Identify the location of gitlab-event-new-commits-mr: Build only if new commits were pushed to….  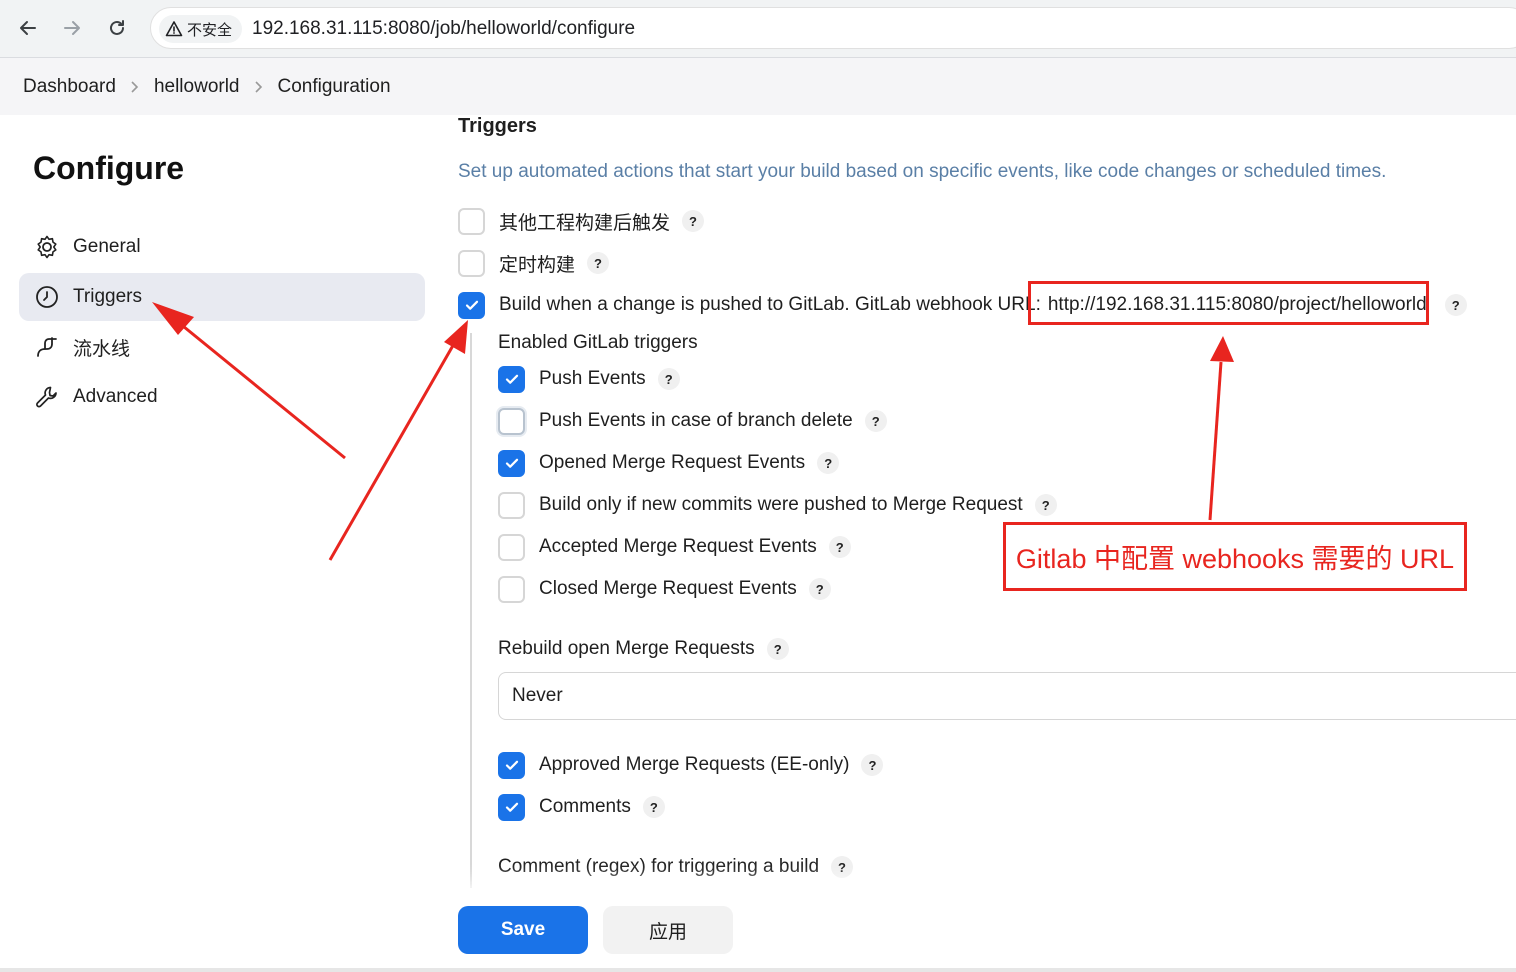
(777, 505).